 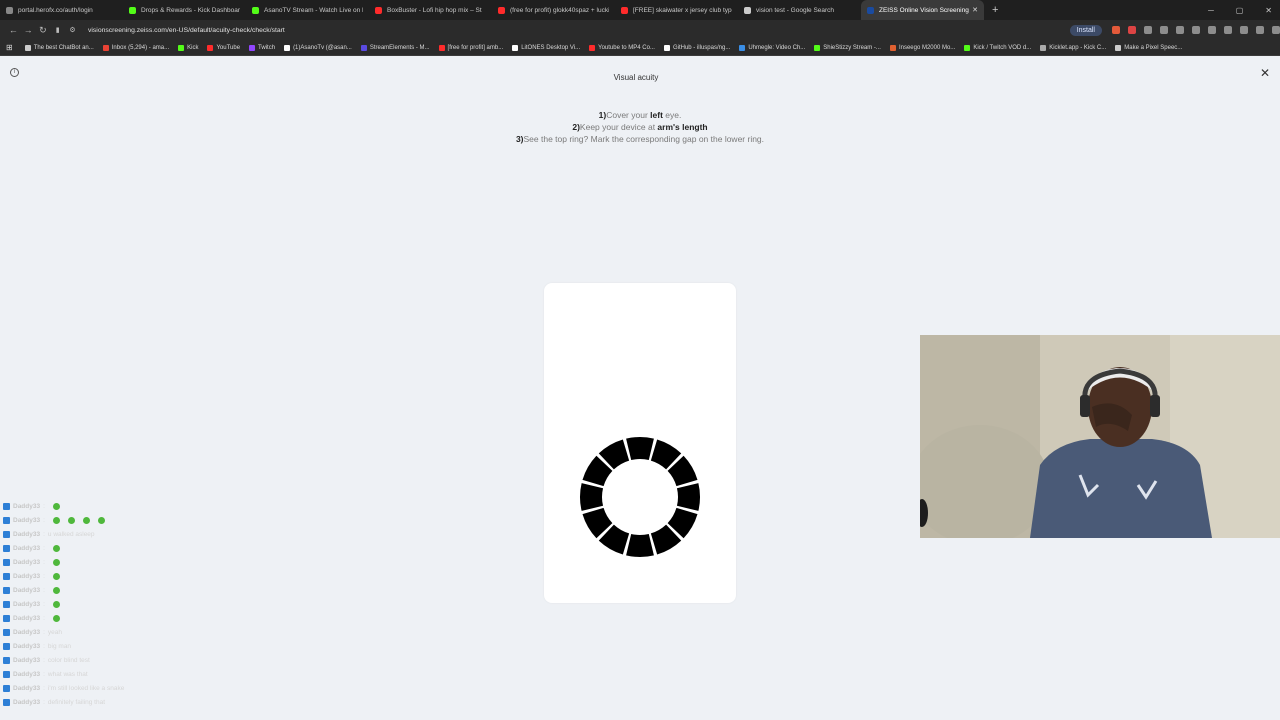 What do you see at coordinates (656, 115) in the screenshot?
I see `instruction-emphasis: left` at bounding box center [656, 115].